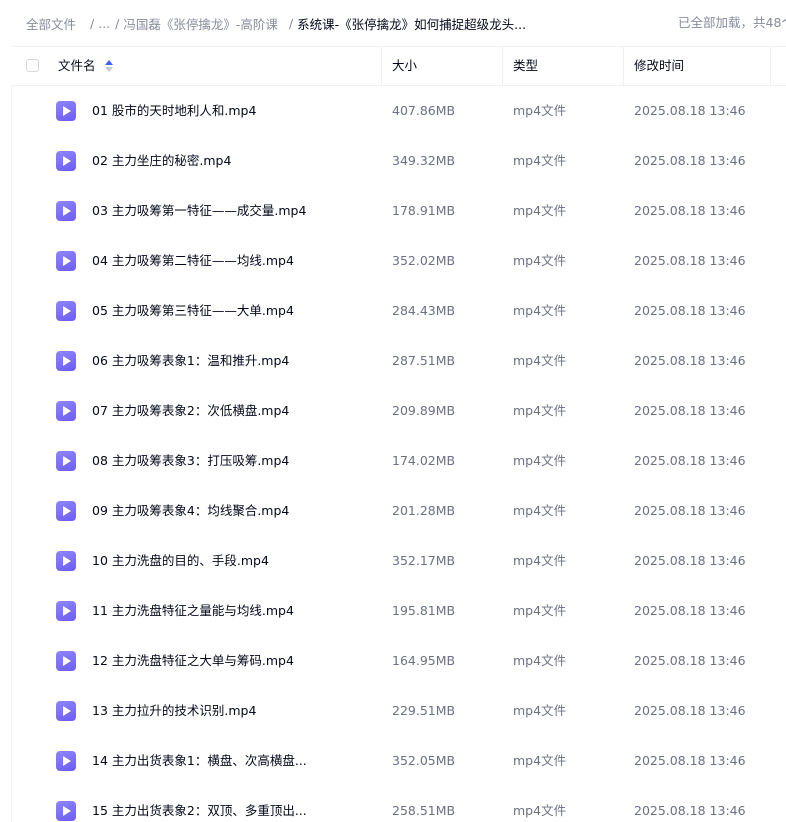 This screenshot has width=786, height=822. I want to click on file-size: 229.51MB, so click(424, 710).